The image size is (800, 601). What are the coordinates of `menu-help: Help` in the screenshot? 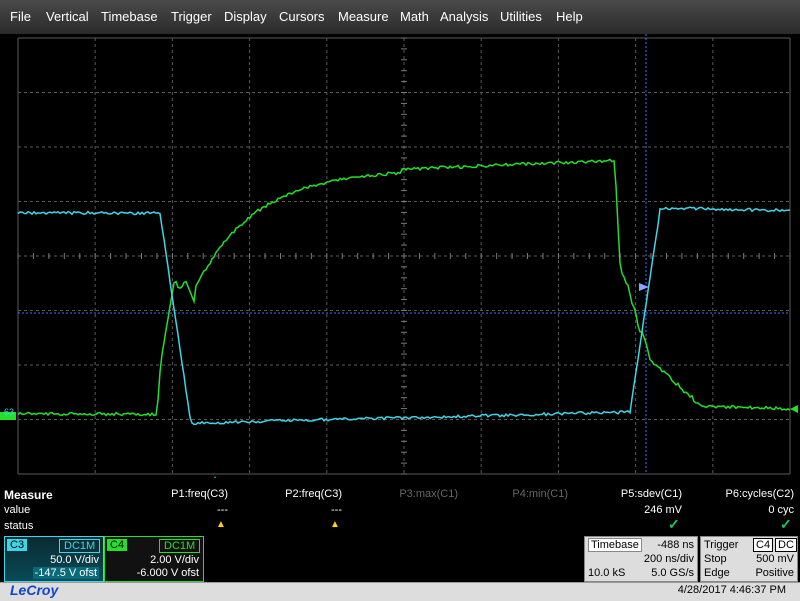 It's located at (569, 16).